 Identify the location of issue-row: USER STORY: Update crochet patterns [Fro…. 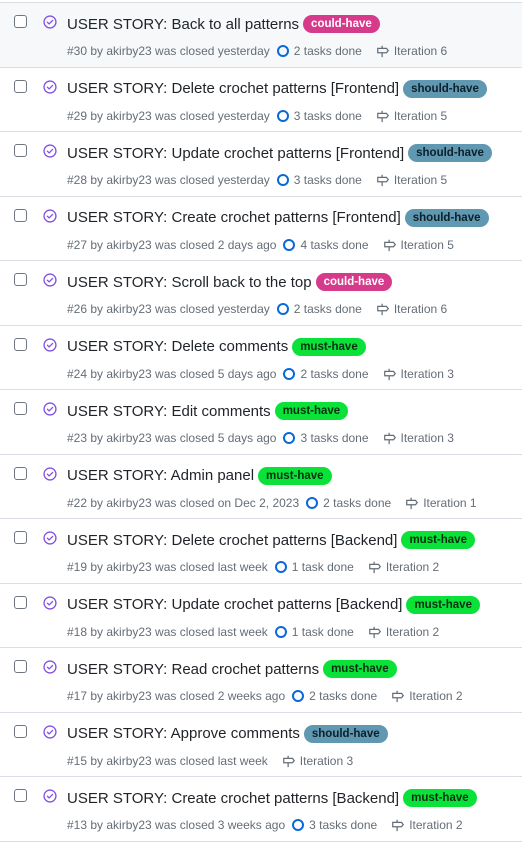
(261, 164).